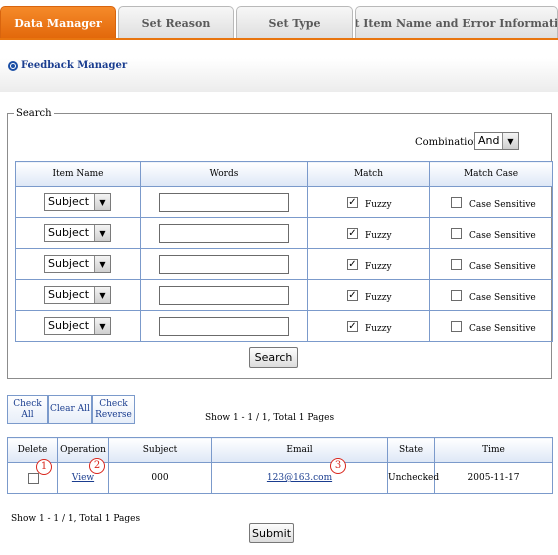  Describe the element at coordinates (160, 478) in the screenshot. I see `subject-cell: 000` at that location.